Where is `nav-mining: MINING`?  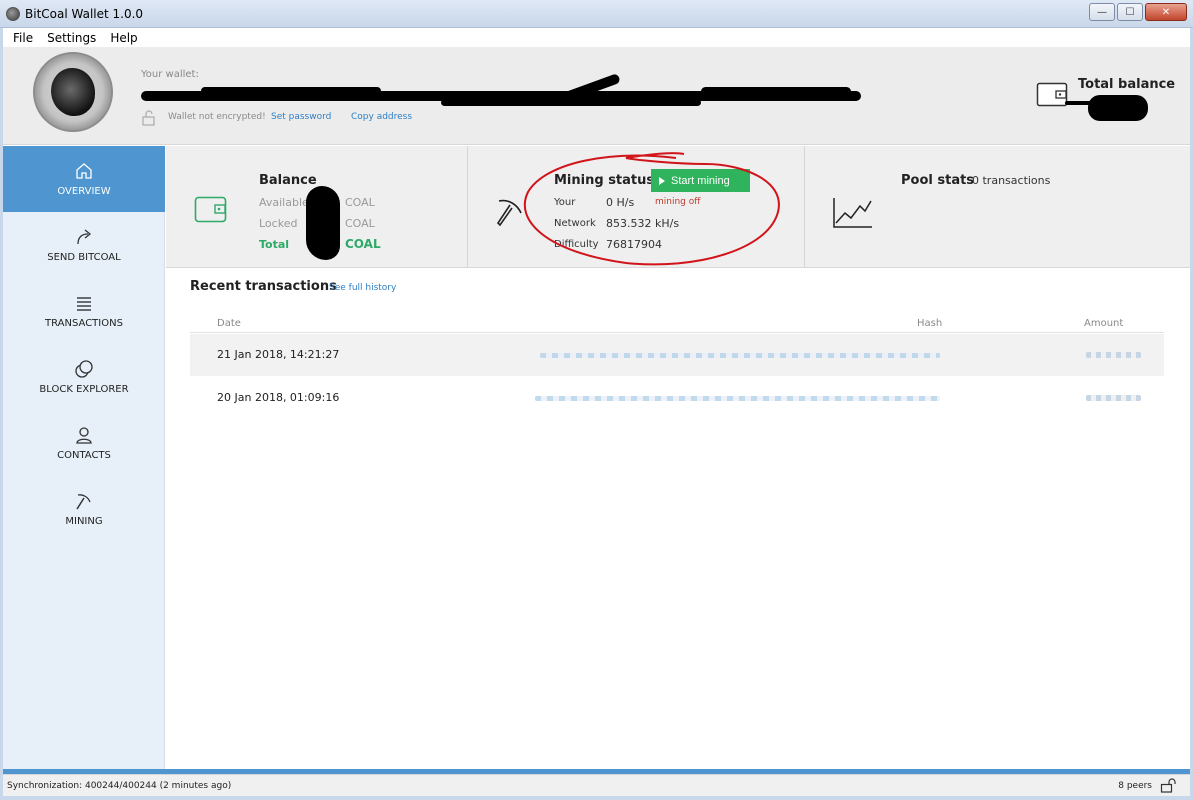 nav-mining: MINING is located at coordinates (84, 509).